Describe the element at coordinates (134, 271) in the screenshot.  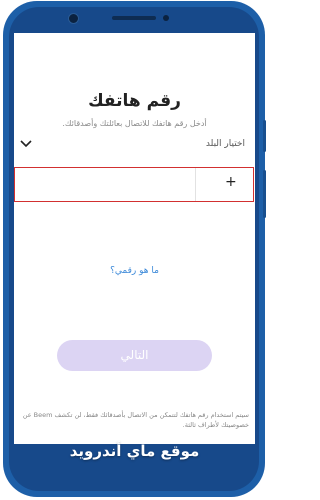
I see `what-is-my-number-link: ما هو رقمي؟` at that location.